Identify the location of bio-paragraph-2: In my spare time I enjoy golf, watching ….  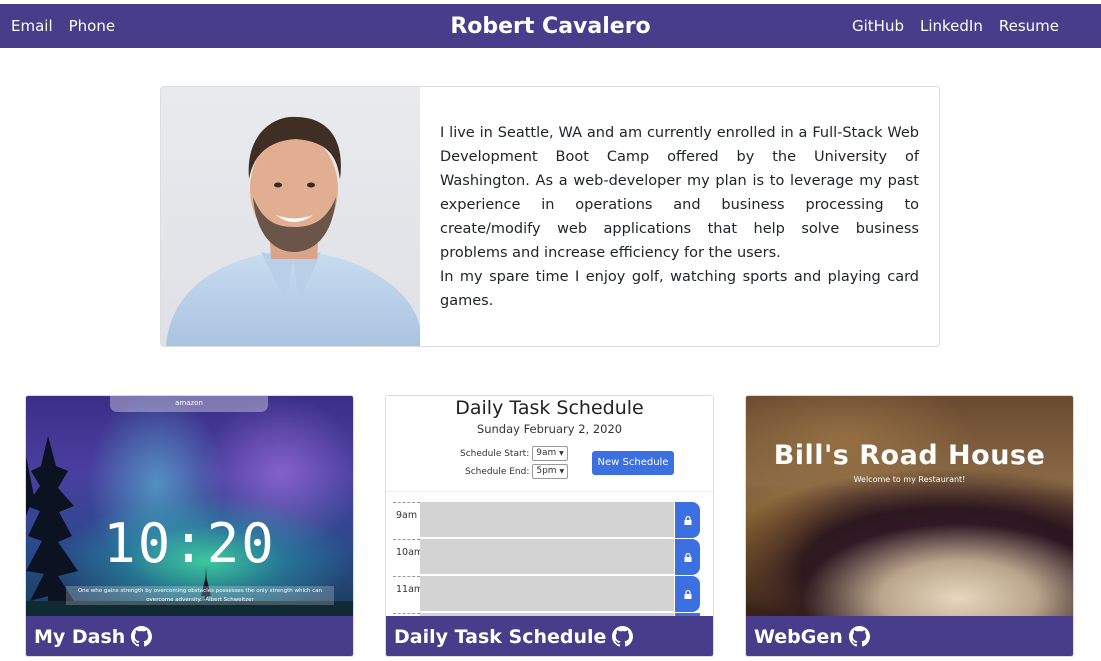
(679, 289).